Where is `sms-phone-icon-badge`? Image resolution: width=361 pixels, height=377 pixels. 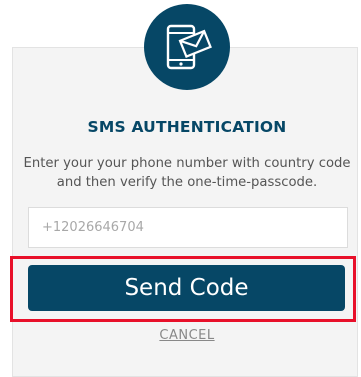
sms-phone-icon-badge is located at coordinates (187, 47).